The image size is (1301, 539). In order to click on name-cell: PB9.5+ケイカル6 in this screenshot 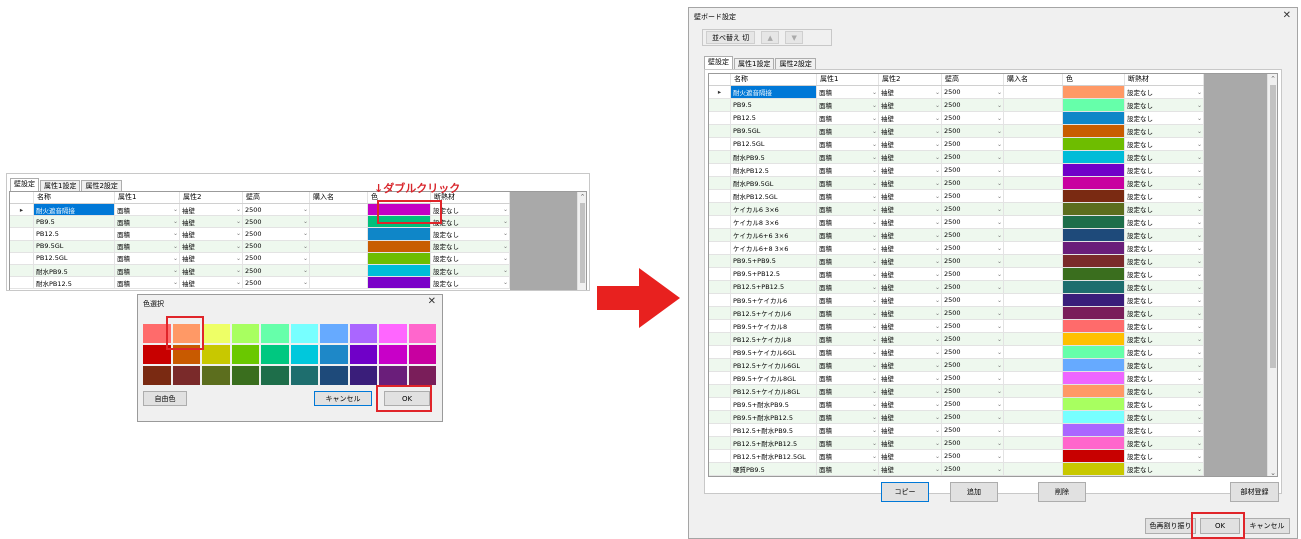, I will do `click(774, 300)`.